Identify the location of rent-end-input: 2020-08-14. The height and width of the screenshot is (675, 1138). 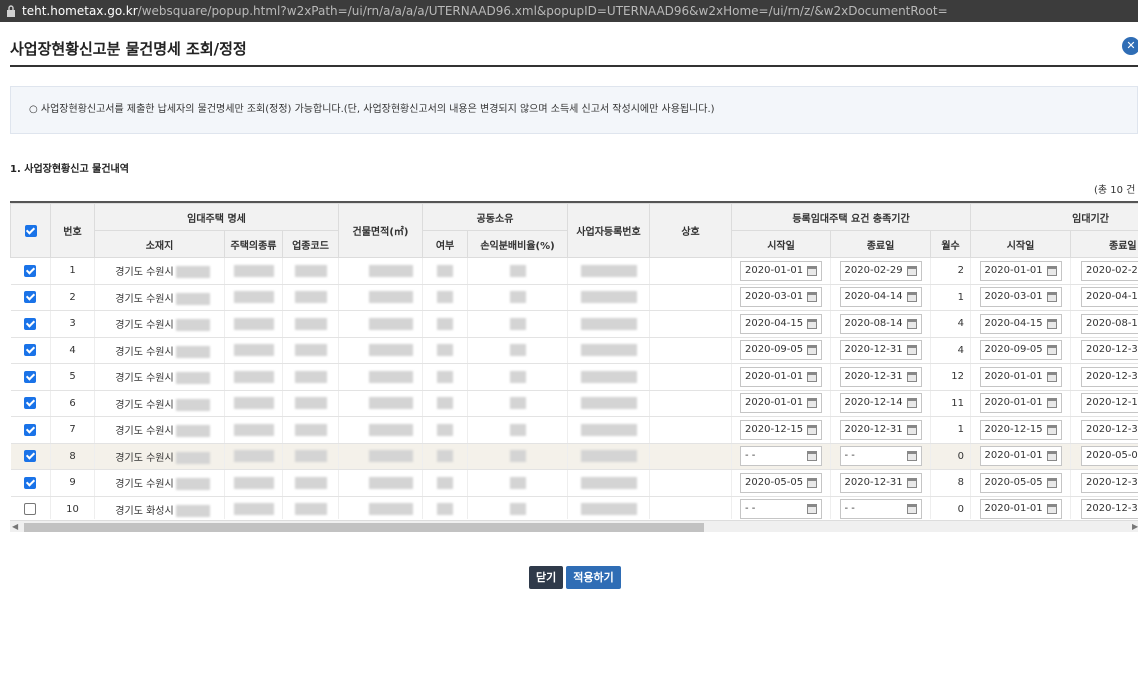
(1109, 323).